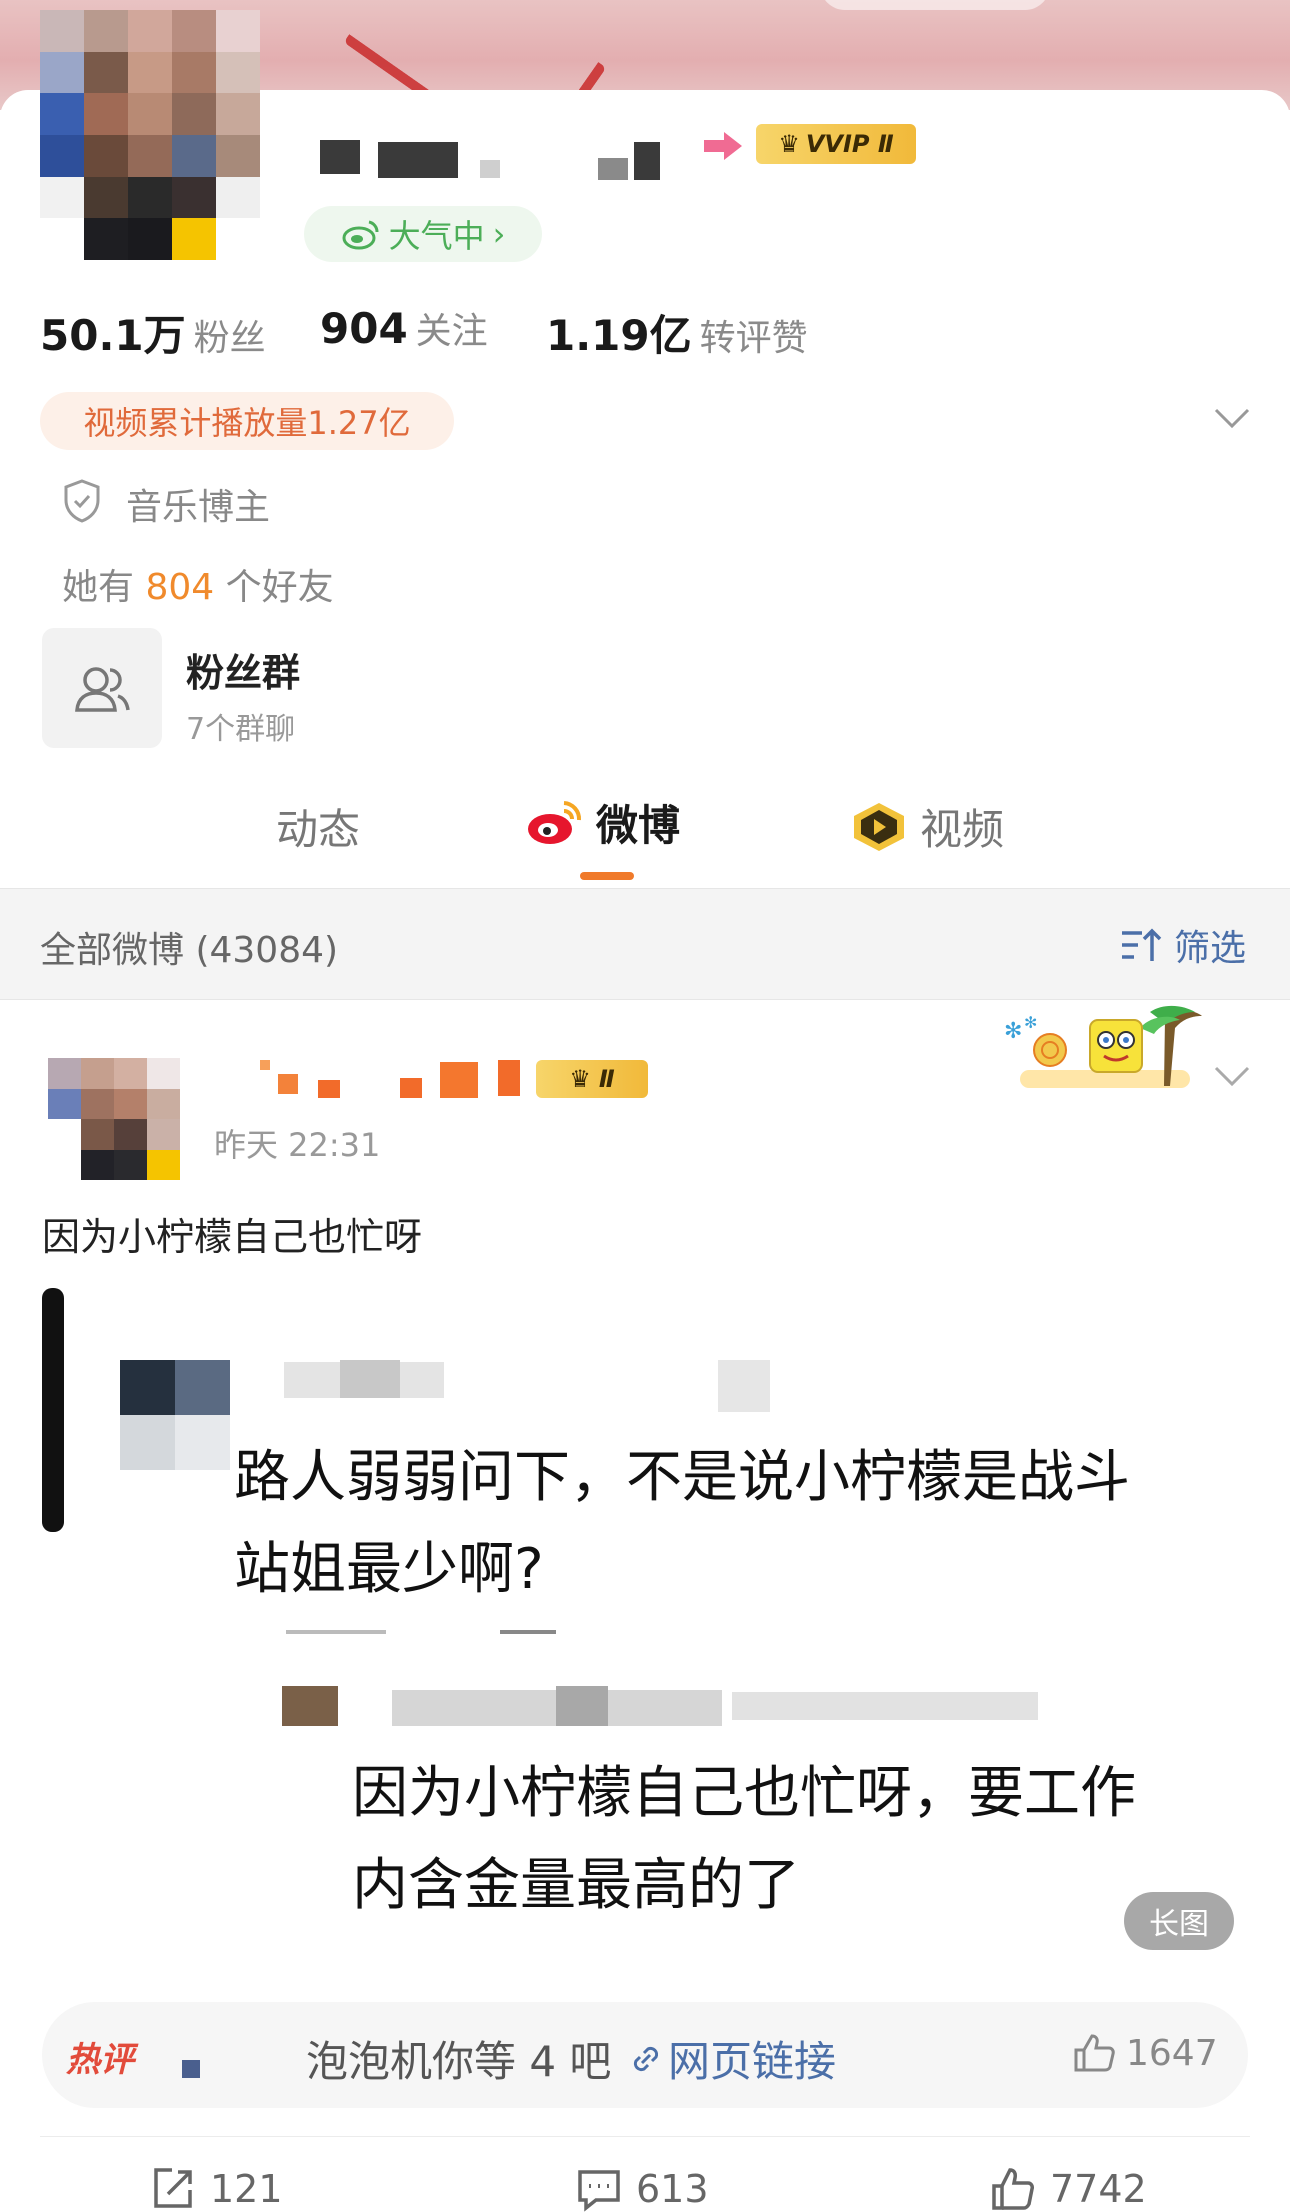  I want to click on arrow-icon, so click(723, 146).